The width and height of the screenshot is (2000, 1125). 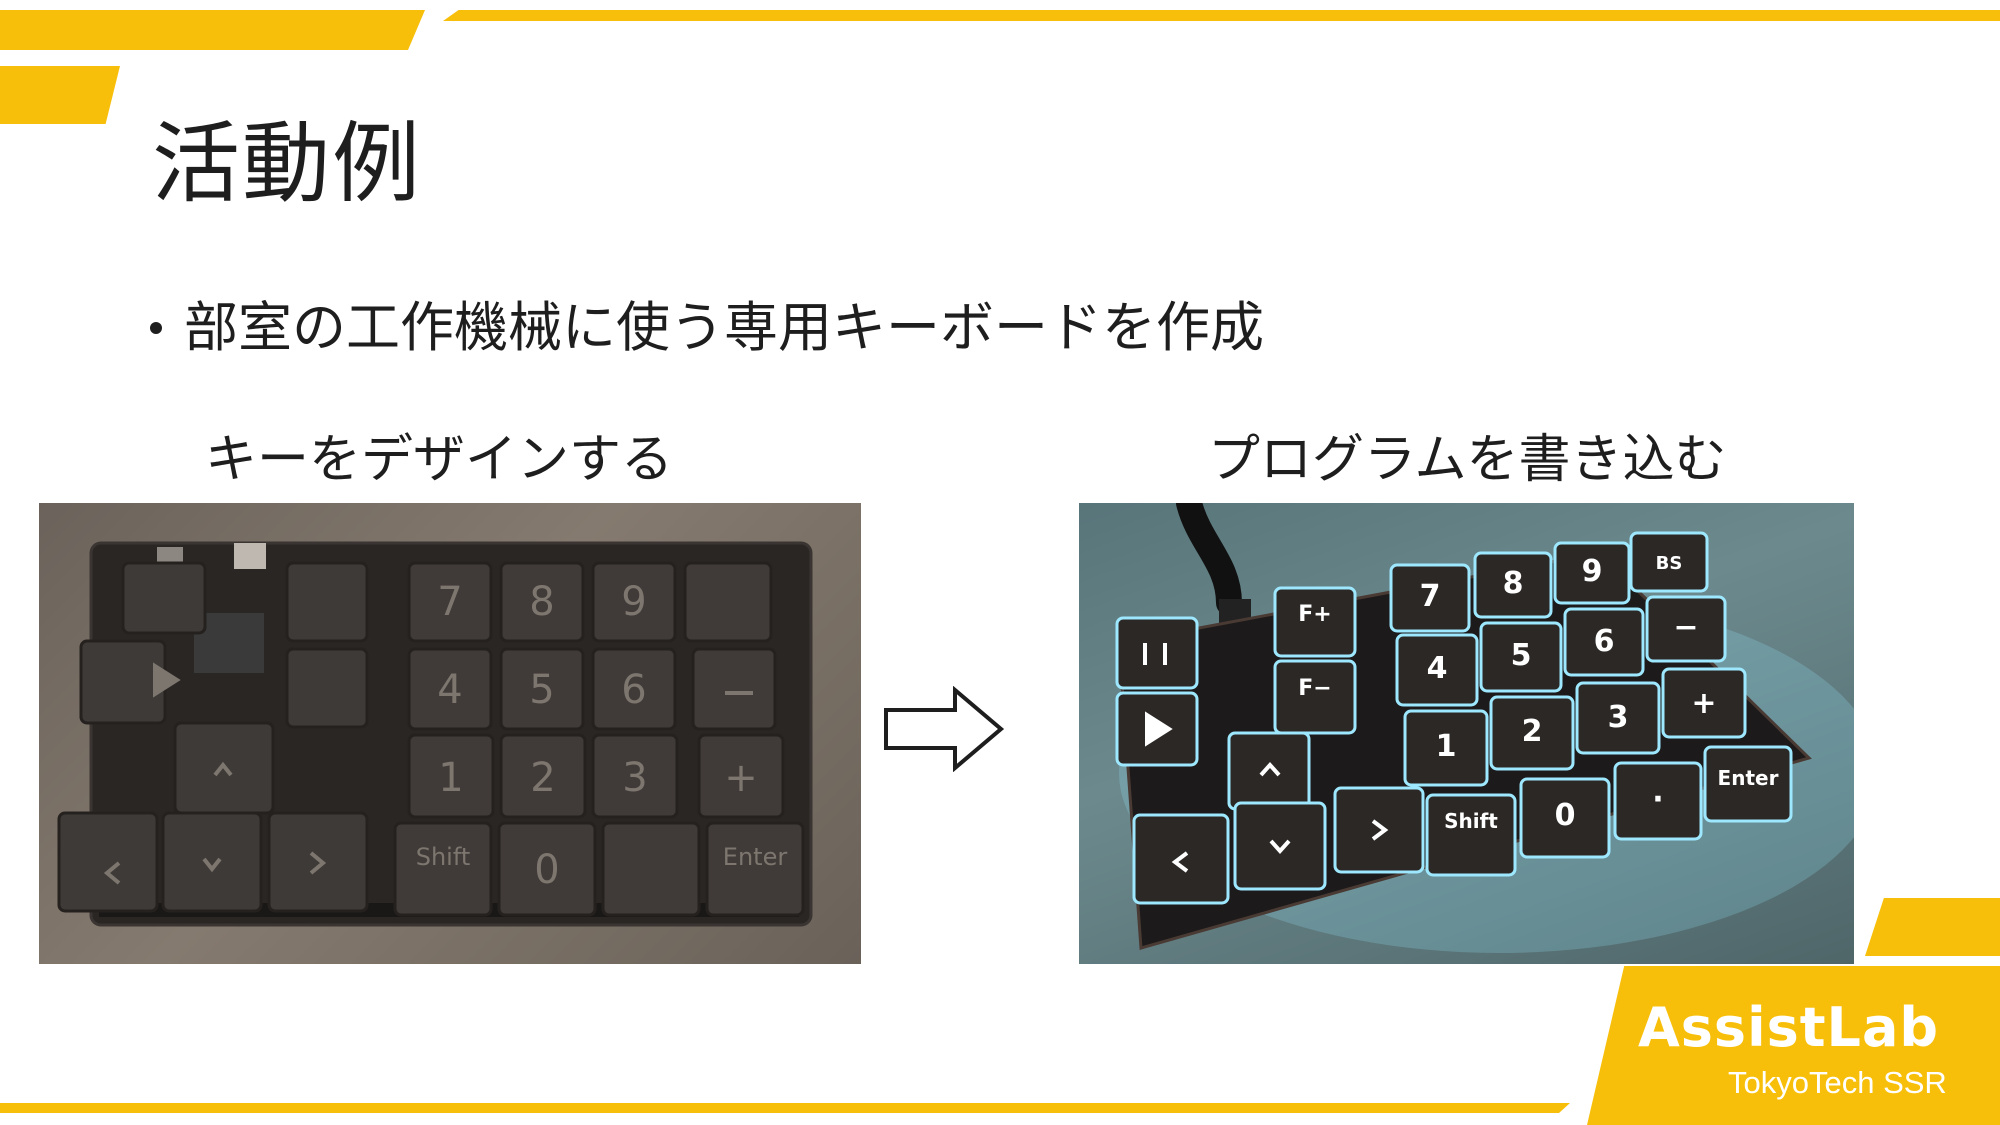 I want to click on left-key-plus: +, so click(x=741, y=778).